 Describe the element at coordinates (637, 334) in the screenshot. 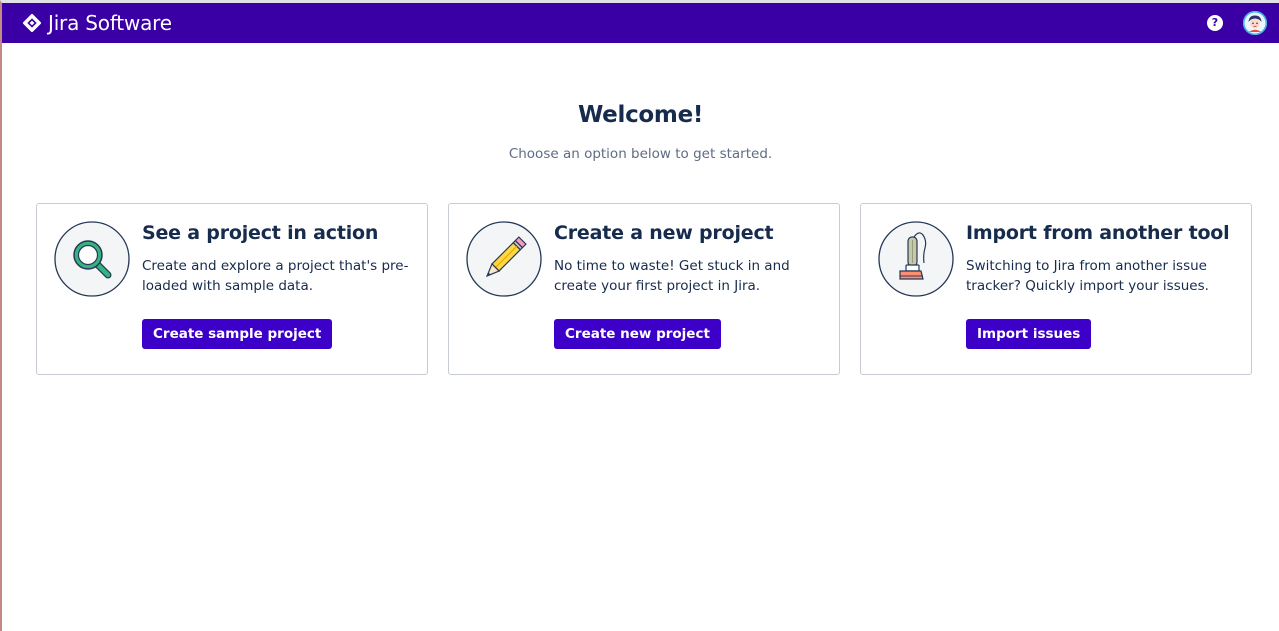

I see `create-new-project-button: Create new project` at that location.